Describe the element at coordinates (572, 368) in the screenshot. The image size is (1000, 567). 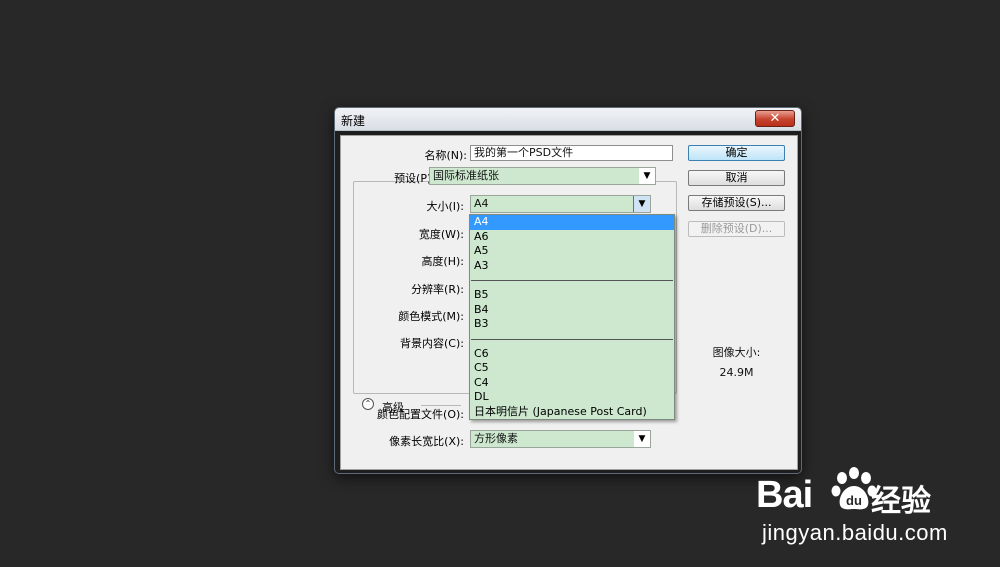
I see `size-option-c5: C5` at that location.